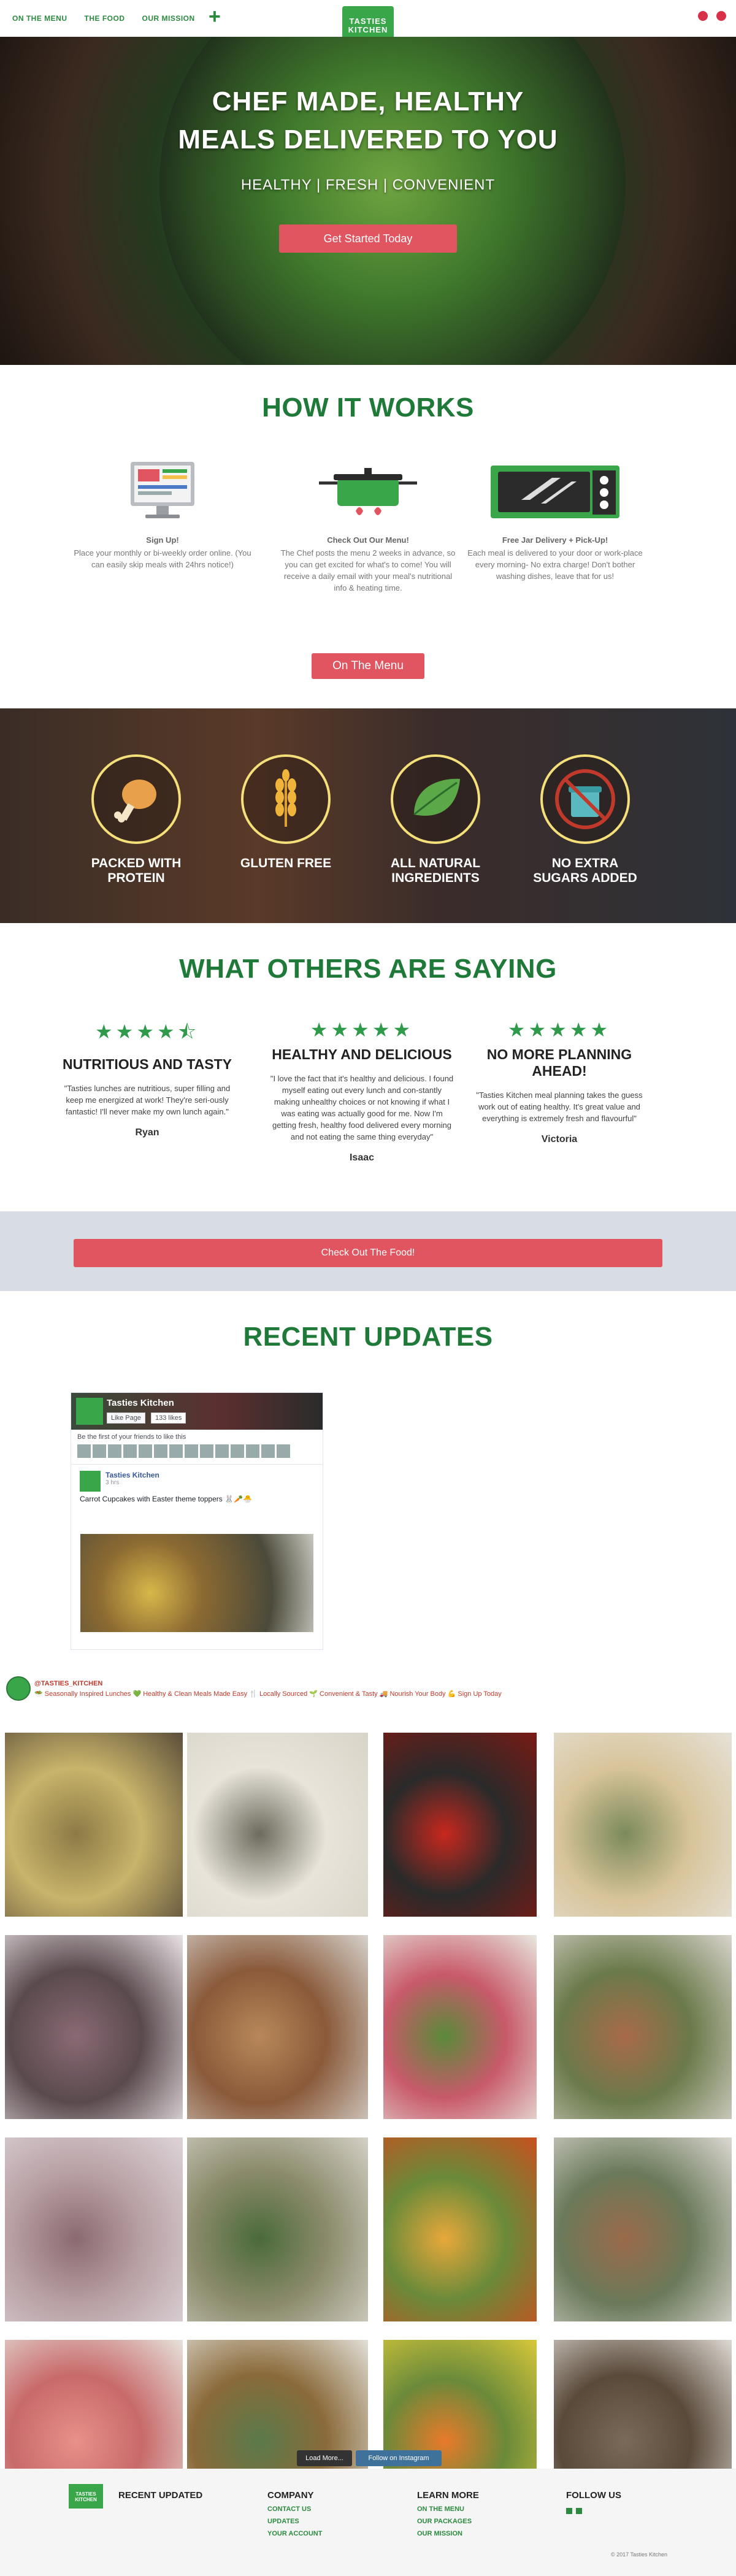  What do you see at coordinates (638, 2554) in the screenshot?
I see `copyright: © 2017 Tasties Kitchen` at bounding box center [638, 2554].